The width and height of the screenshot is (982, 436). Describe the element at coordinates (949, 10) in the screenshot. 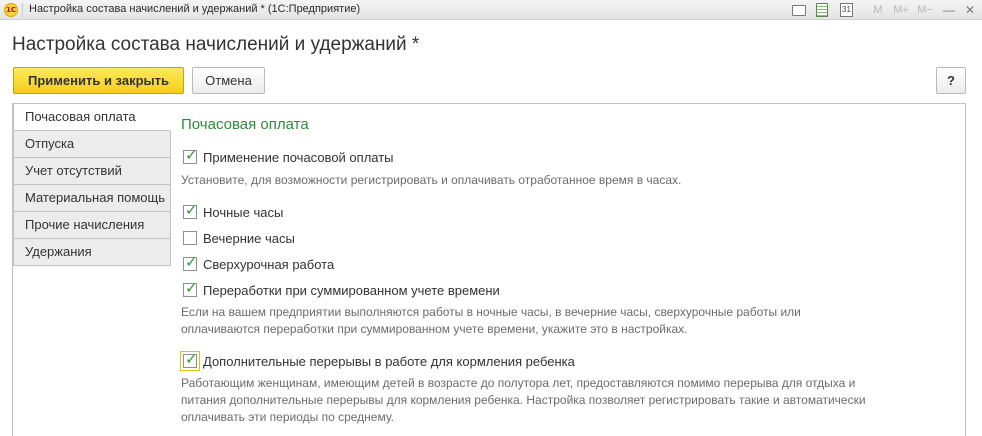

I see `minimize-icon: —` at that location.